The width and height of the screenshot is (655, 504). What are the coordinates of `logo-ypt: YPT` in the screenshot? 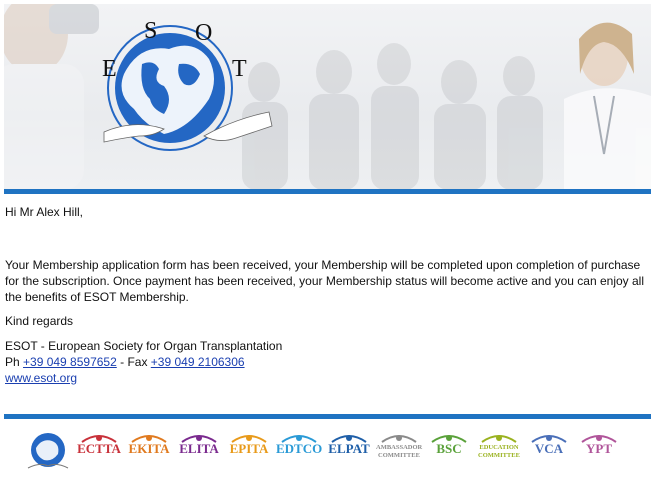 It's located at (599, 452).